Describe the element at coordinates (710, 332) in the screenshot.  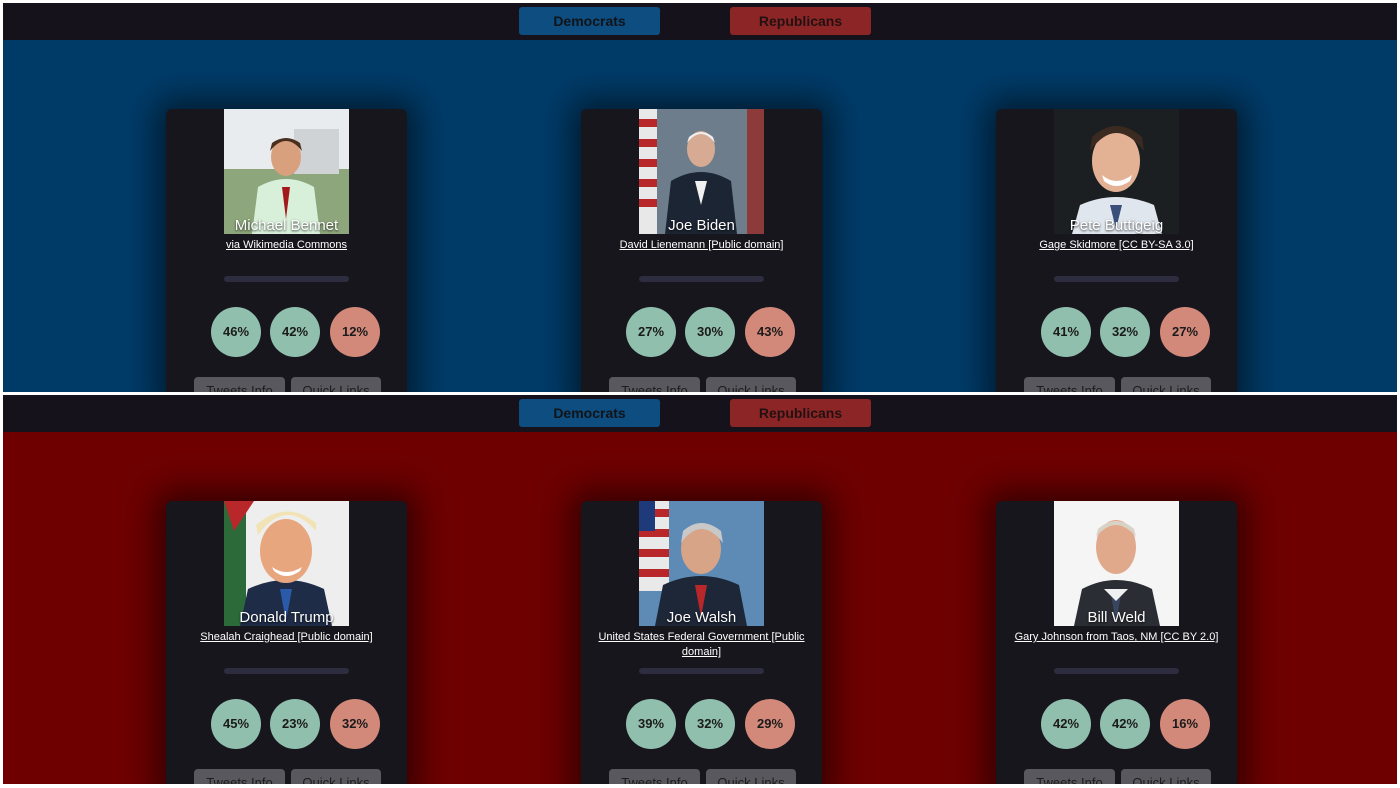
I see `stat-circle: 30%` at that location.